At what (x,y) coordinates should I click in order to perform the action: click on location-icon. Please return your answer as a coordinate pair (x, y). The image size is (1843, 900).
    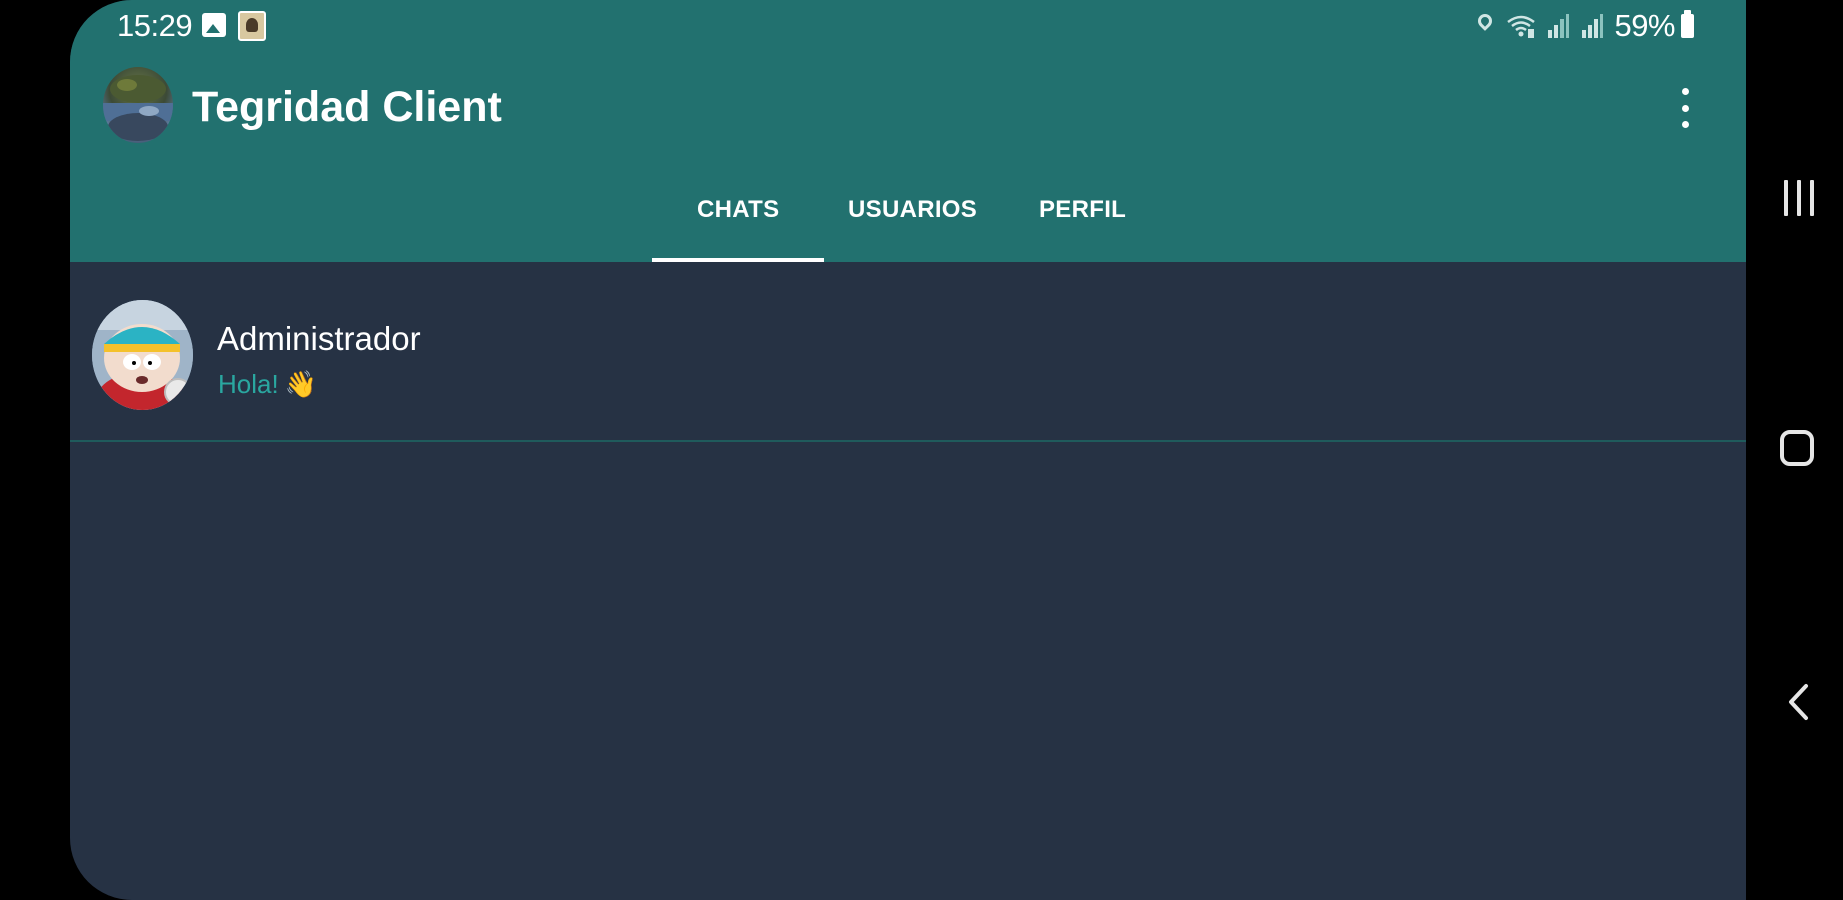
    Looking at the image, I should click on (1486, 26).